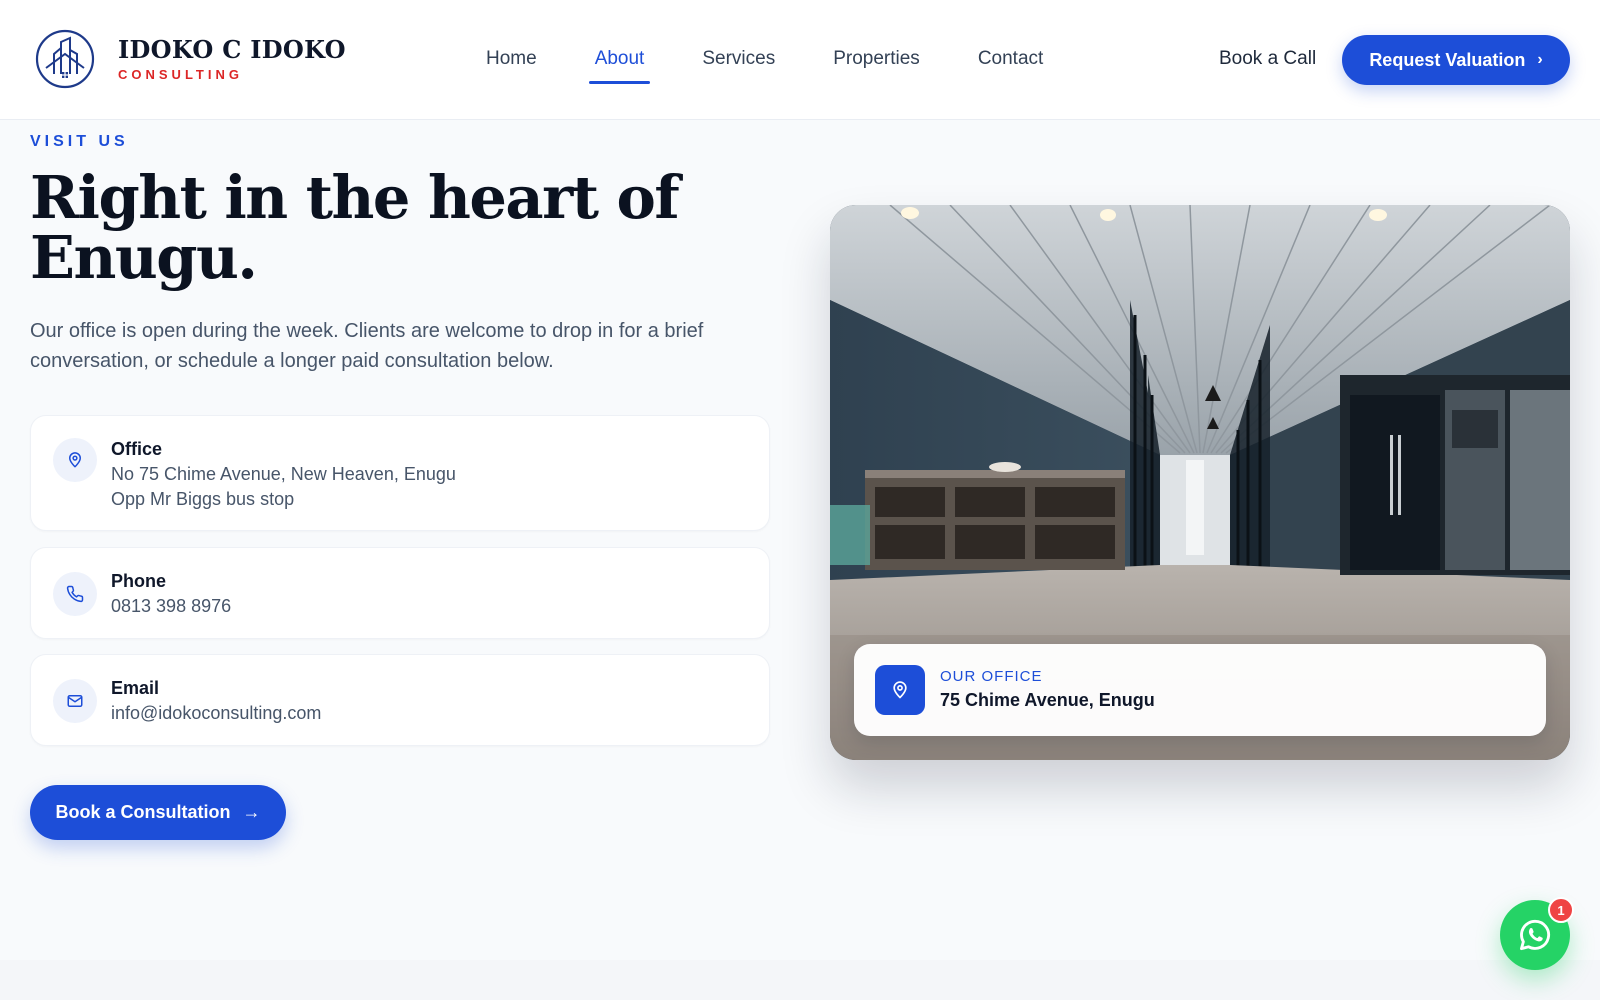 This screenshot has width=1600, height=1000. I want to click on office-location-card: OUR OFFICE 75 Chime Avenue, Enugu, so click(1200, 690).